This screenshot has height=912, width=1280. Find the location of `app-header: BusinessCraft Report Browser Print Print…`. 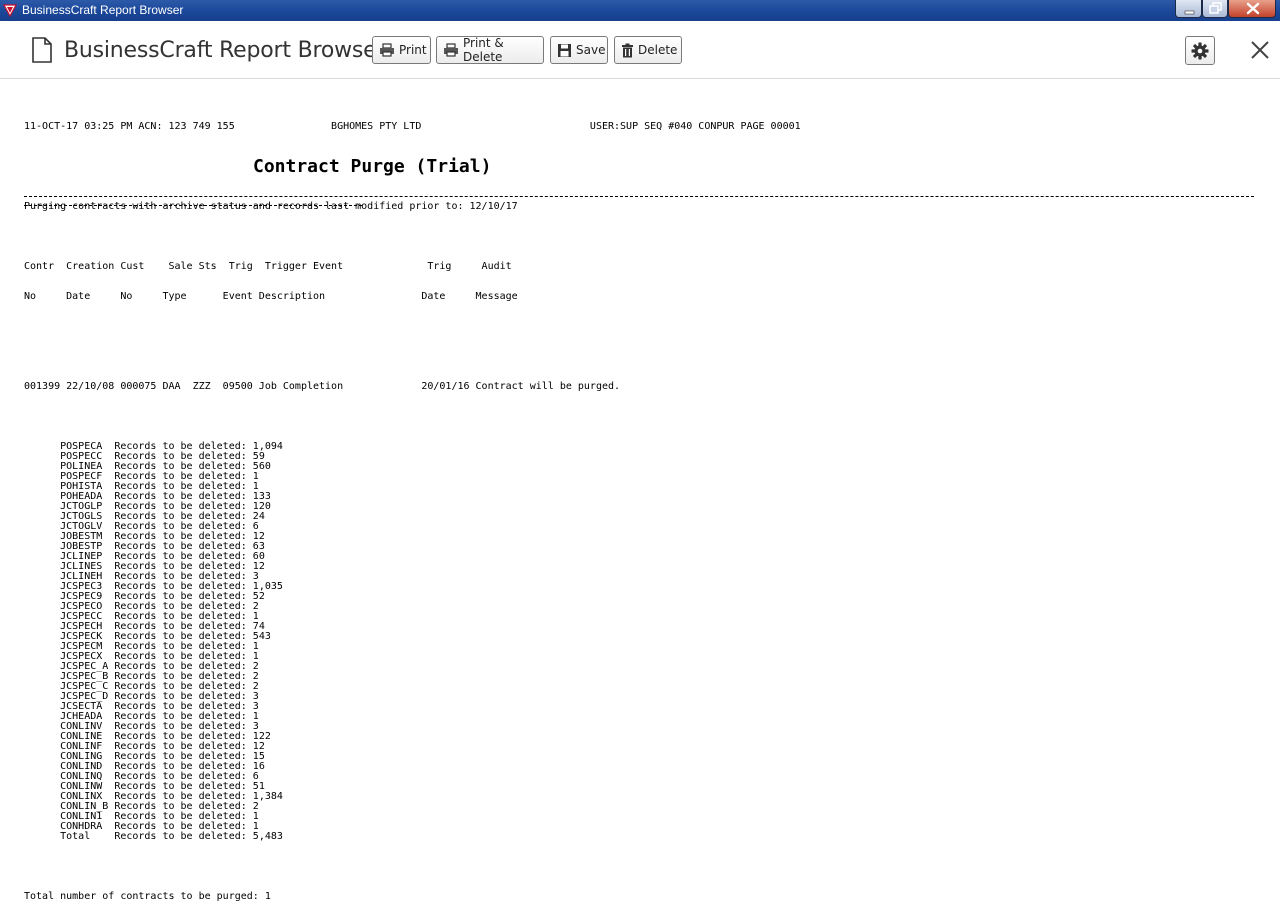

app-header: BusinessCraft Report Browser Print Print… is located at coordinates (640, 50).